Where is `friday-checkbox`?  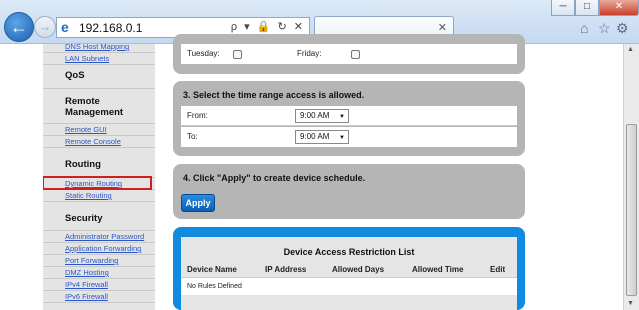
friday-checkbox is located at coordinates (355, 54).